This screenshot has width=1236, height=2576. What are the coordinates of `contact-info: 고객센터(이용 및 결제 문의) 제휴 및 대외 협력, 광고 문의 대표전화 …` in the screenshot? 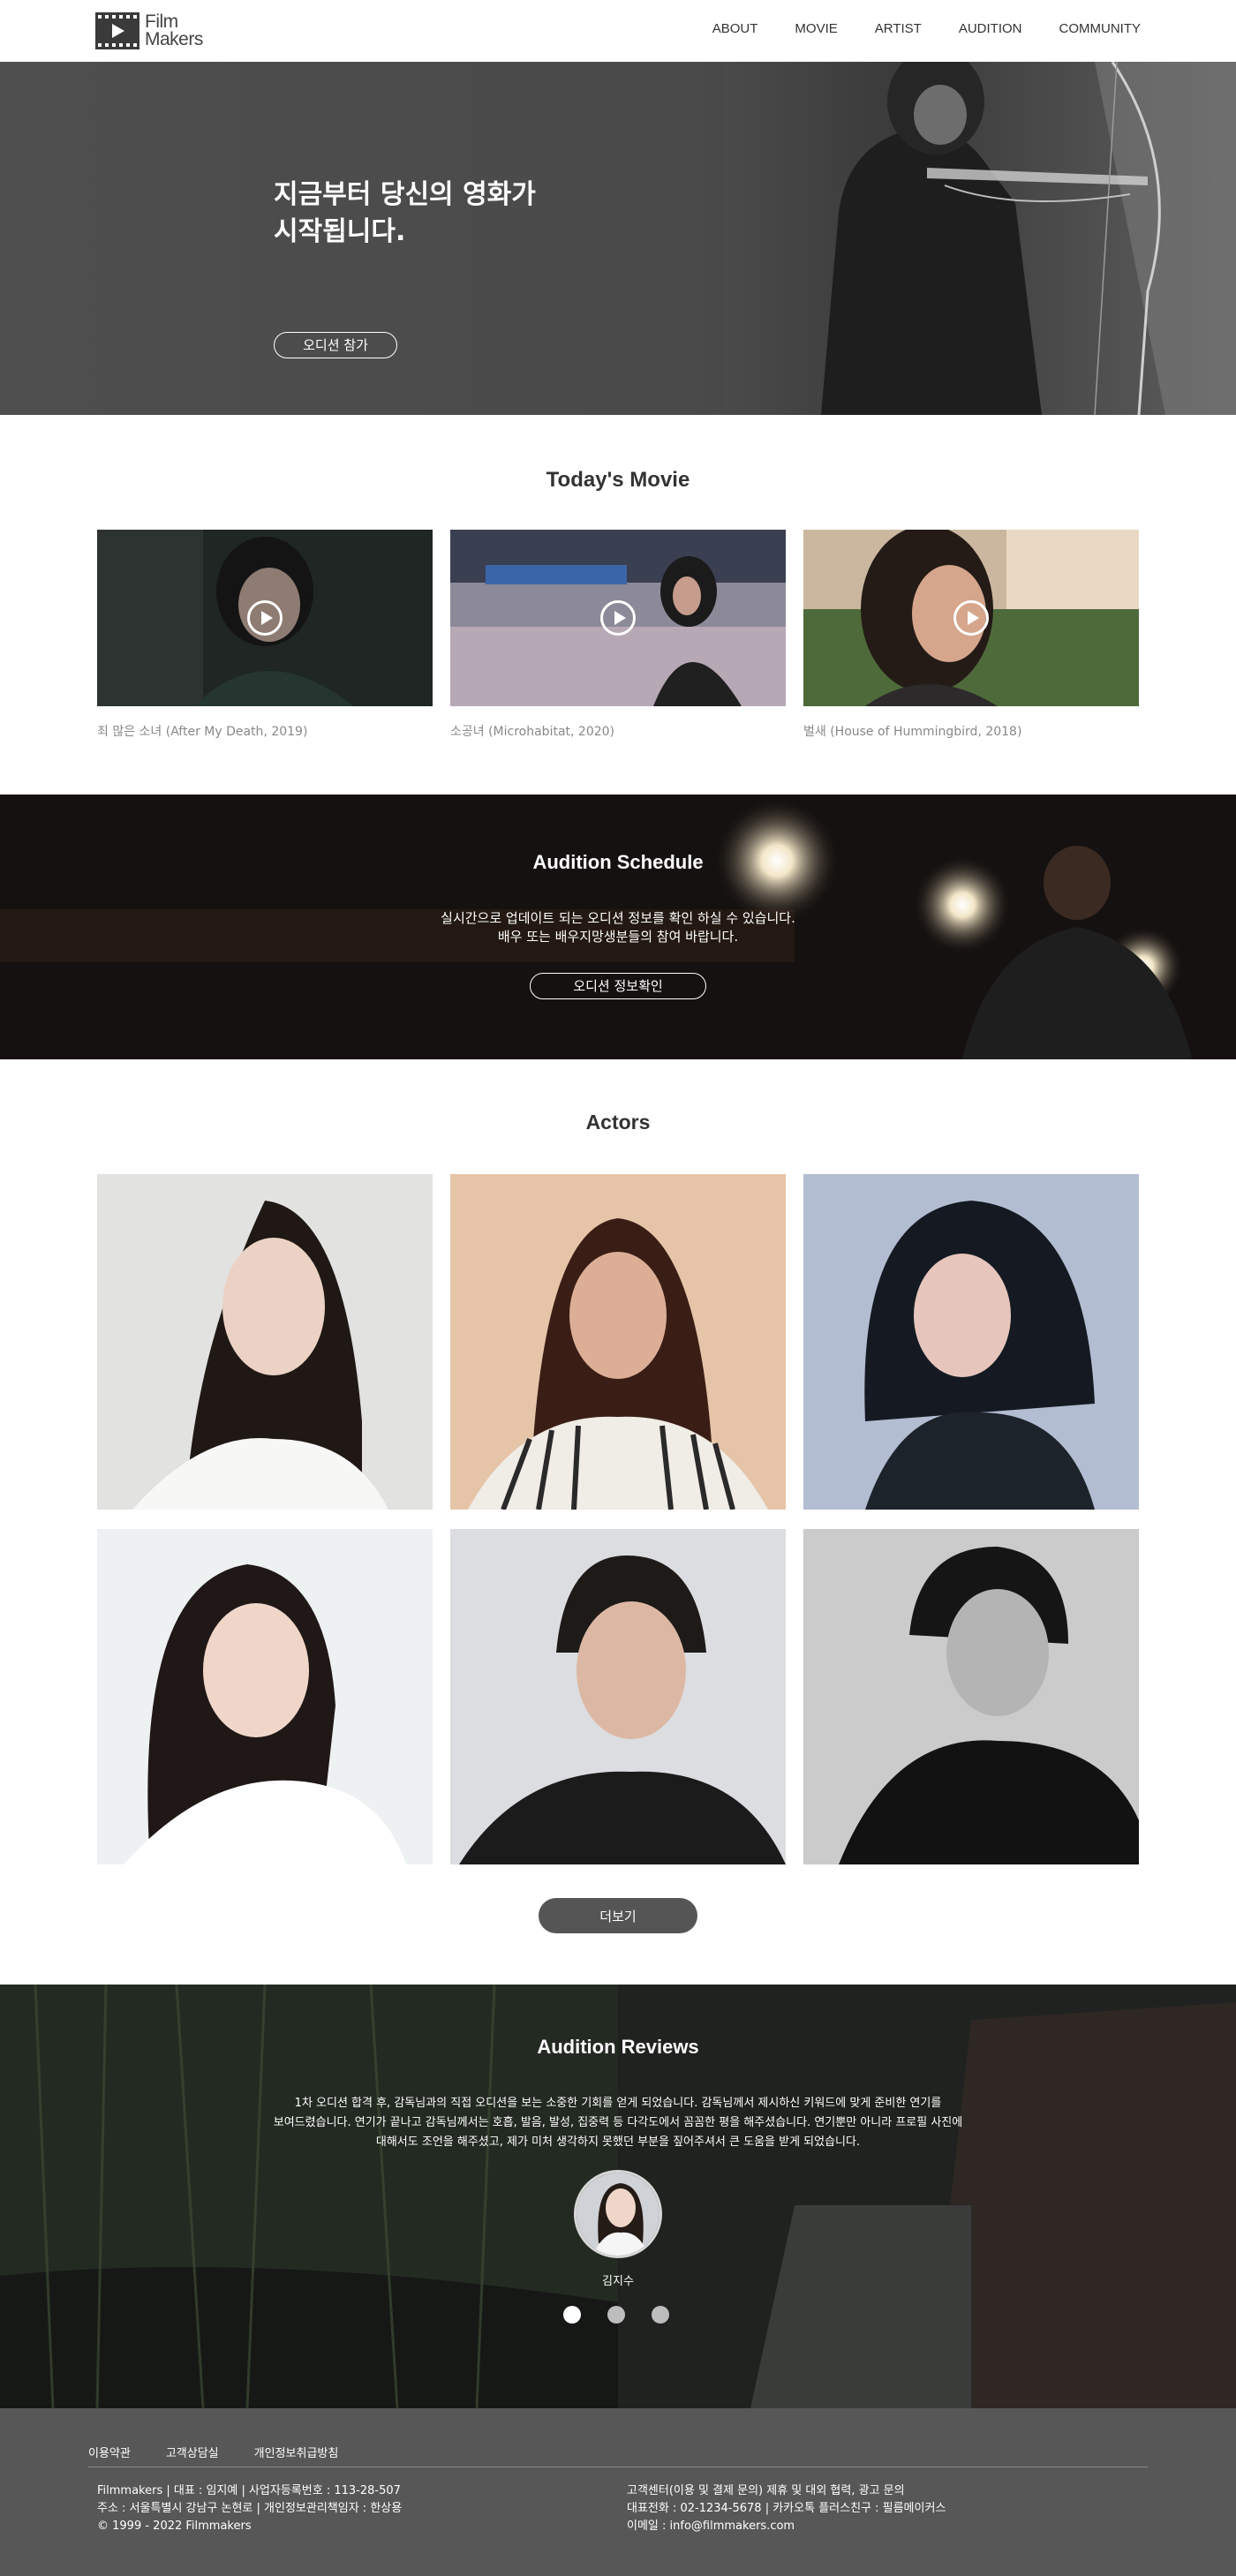 It's located at (787, 2508).